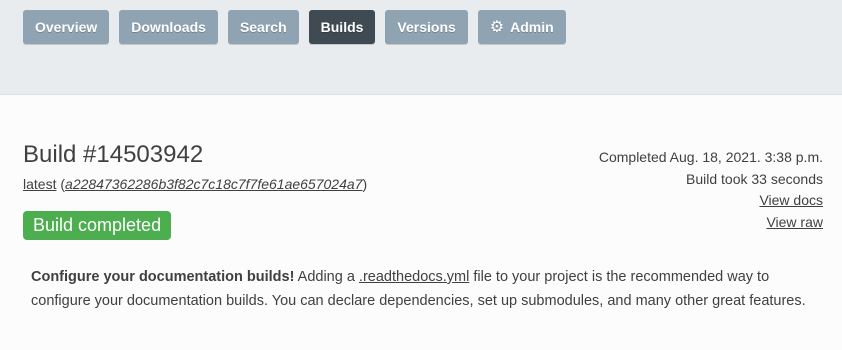 This screenshot has width=842, height=350. What do you see at coordinates (168, 27) in the screenshot?
I see `nav-downloads-button: Downloads` at bounding box center [168, 27].